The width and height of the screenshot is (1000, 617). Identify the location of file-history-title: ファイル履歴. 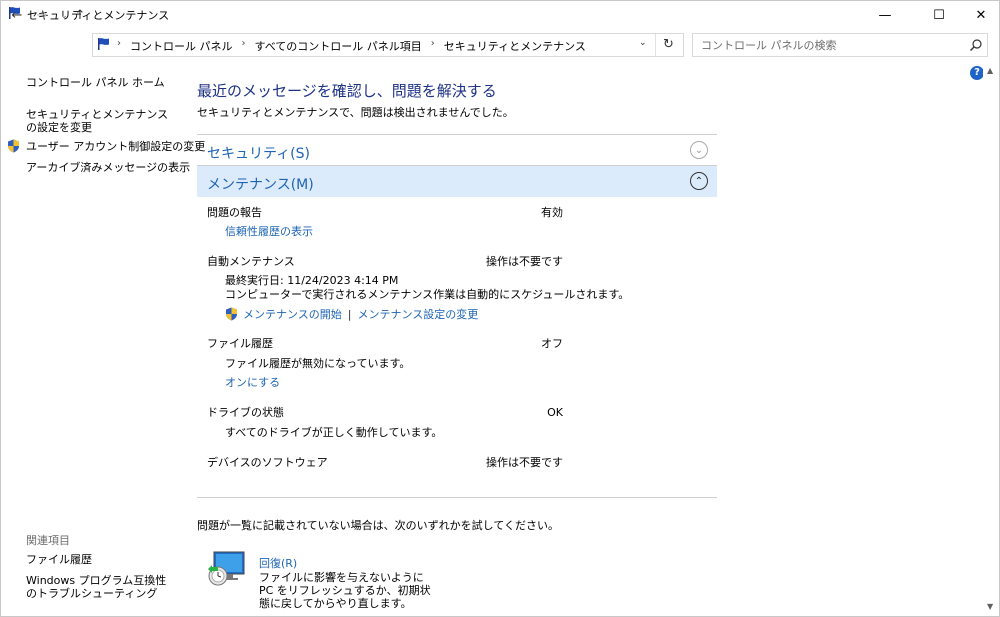
(240, 343).